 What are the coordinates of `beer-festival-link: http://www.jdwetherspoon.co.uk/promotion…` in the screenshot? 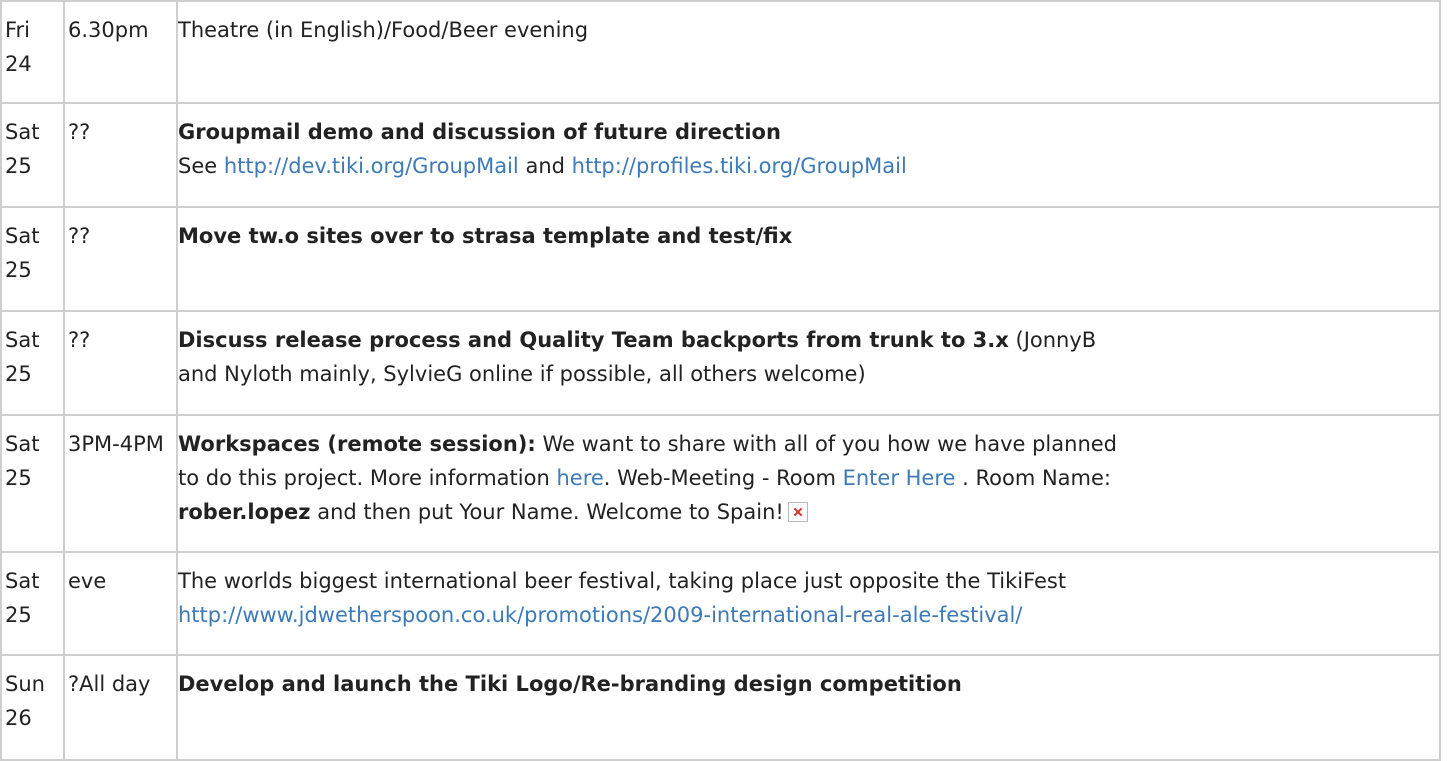 It's located at (600, 615).